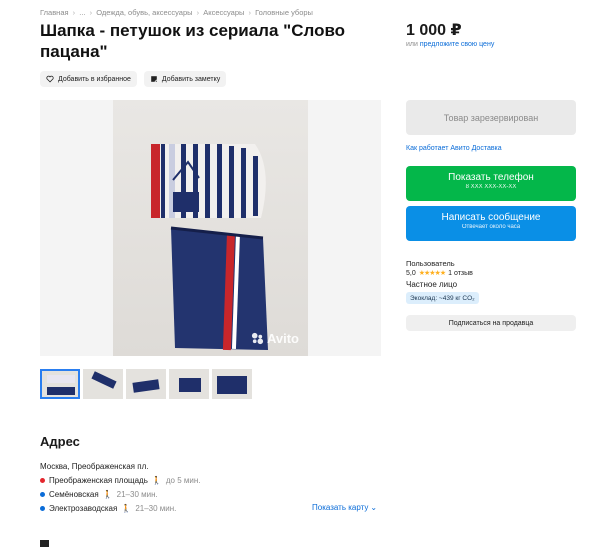  I want to click on price: 1 000 ₽, so click(434, 30).